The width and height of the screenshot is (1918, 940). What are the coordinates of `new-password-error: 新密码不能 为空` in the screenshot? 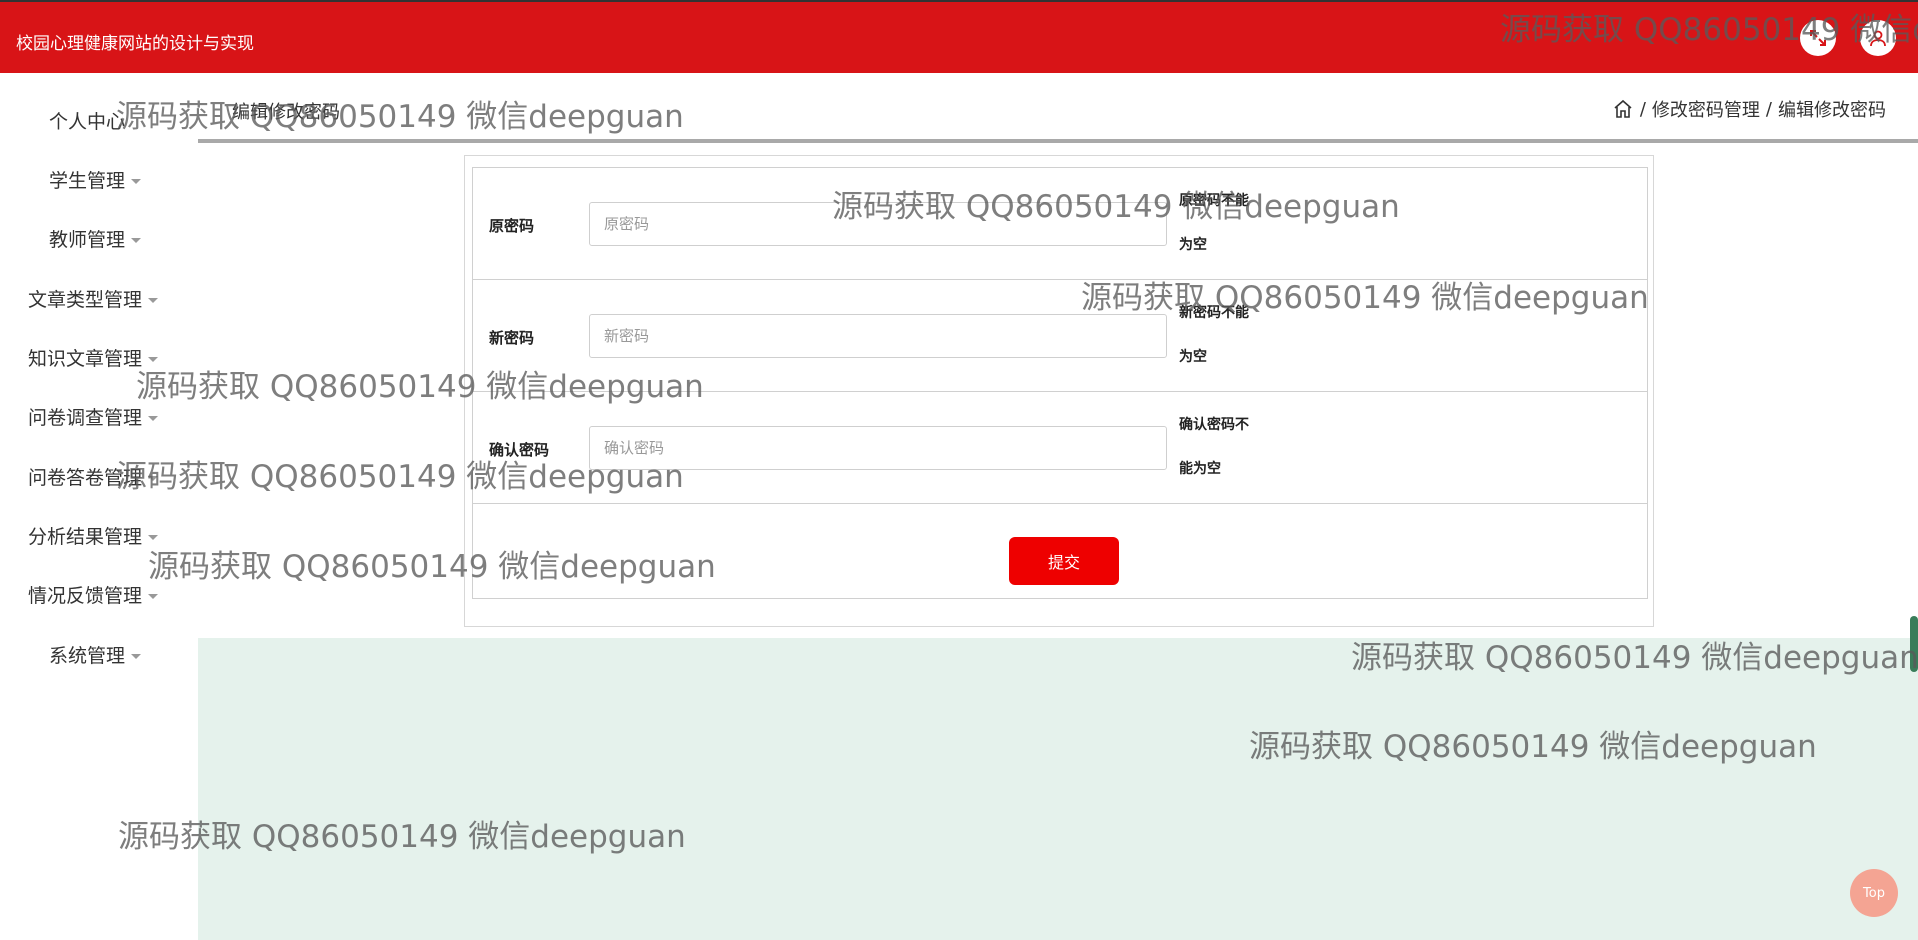 It's located at (1221, 335).